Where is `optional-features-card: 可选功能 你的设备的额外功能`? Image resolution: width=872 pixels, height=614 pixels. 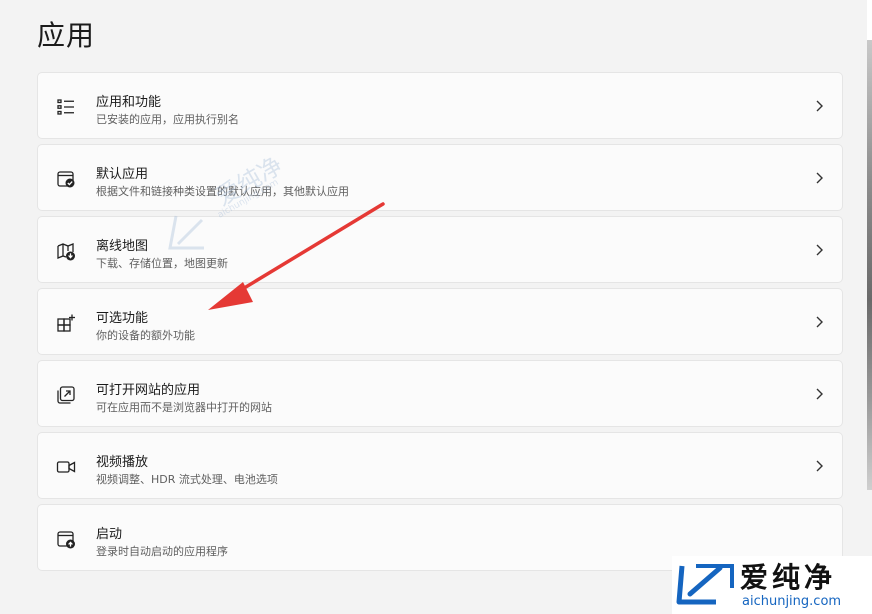
optional-features-card: 可选功能 你的设备的额外功能 is located at coordinates (440, 321).